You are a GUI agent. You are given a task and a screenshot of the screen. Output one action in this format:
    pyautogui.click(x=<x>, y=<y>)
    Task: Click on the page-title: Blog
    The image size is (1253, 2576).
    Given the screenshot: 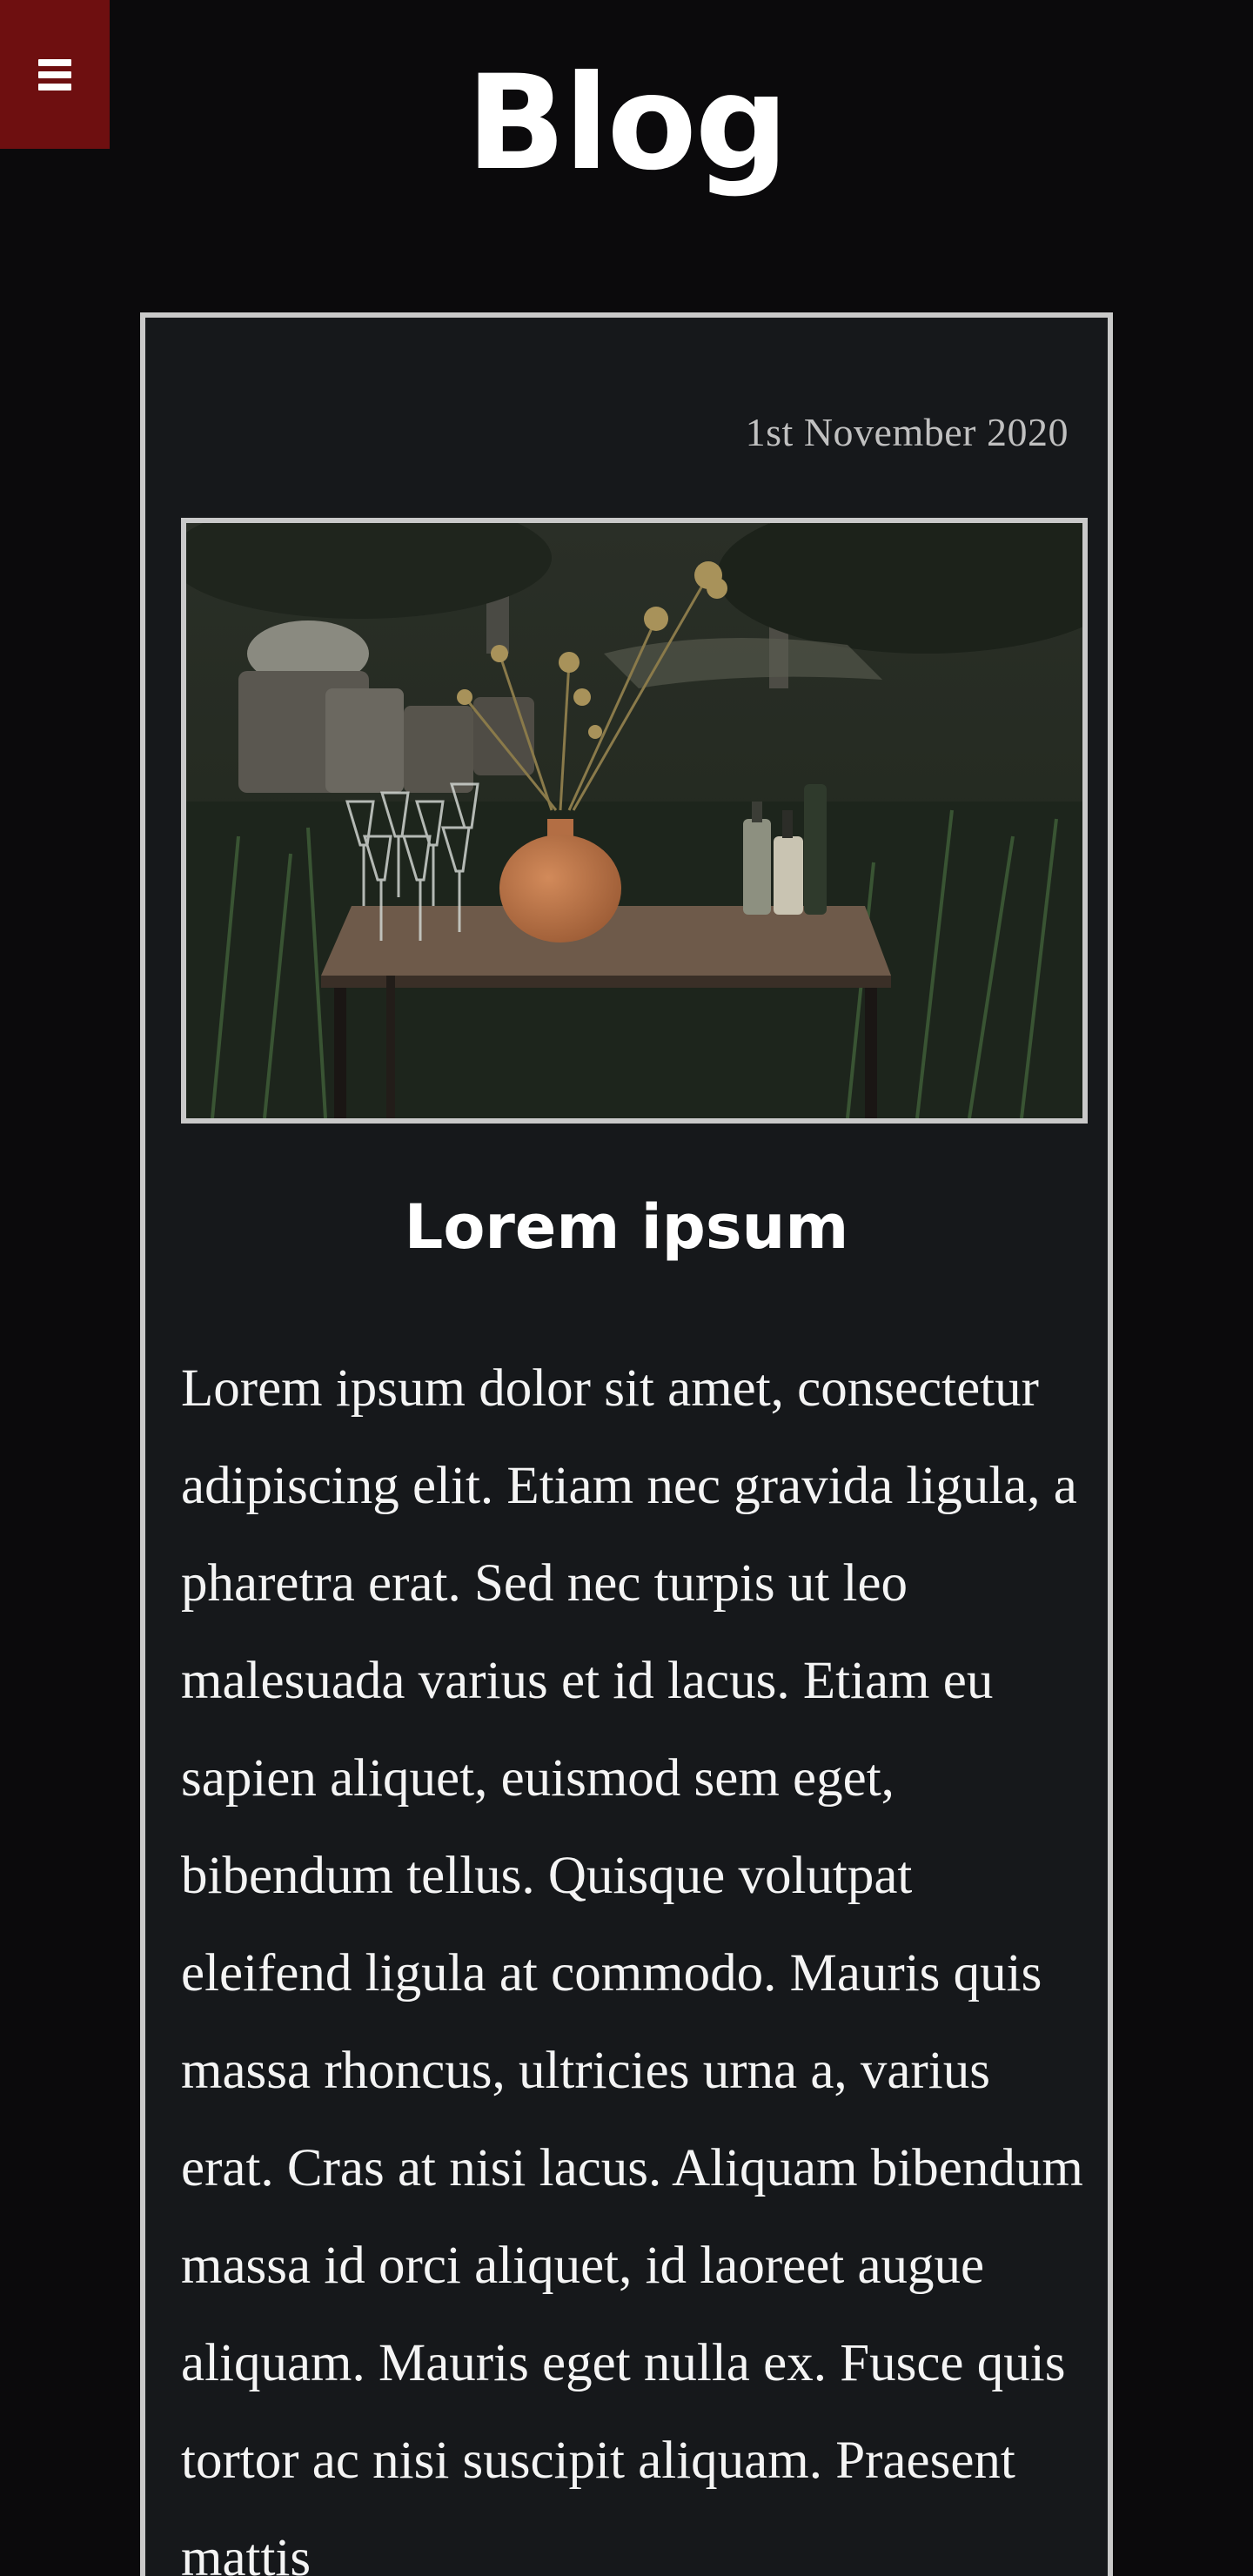 What is the action you would take?
    pyautogui.click(x=627, y=123)
    